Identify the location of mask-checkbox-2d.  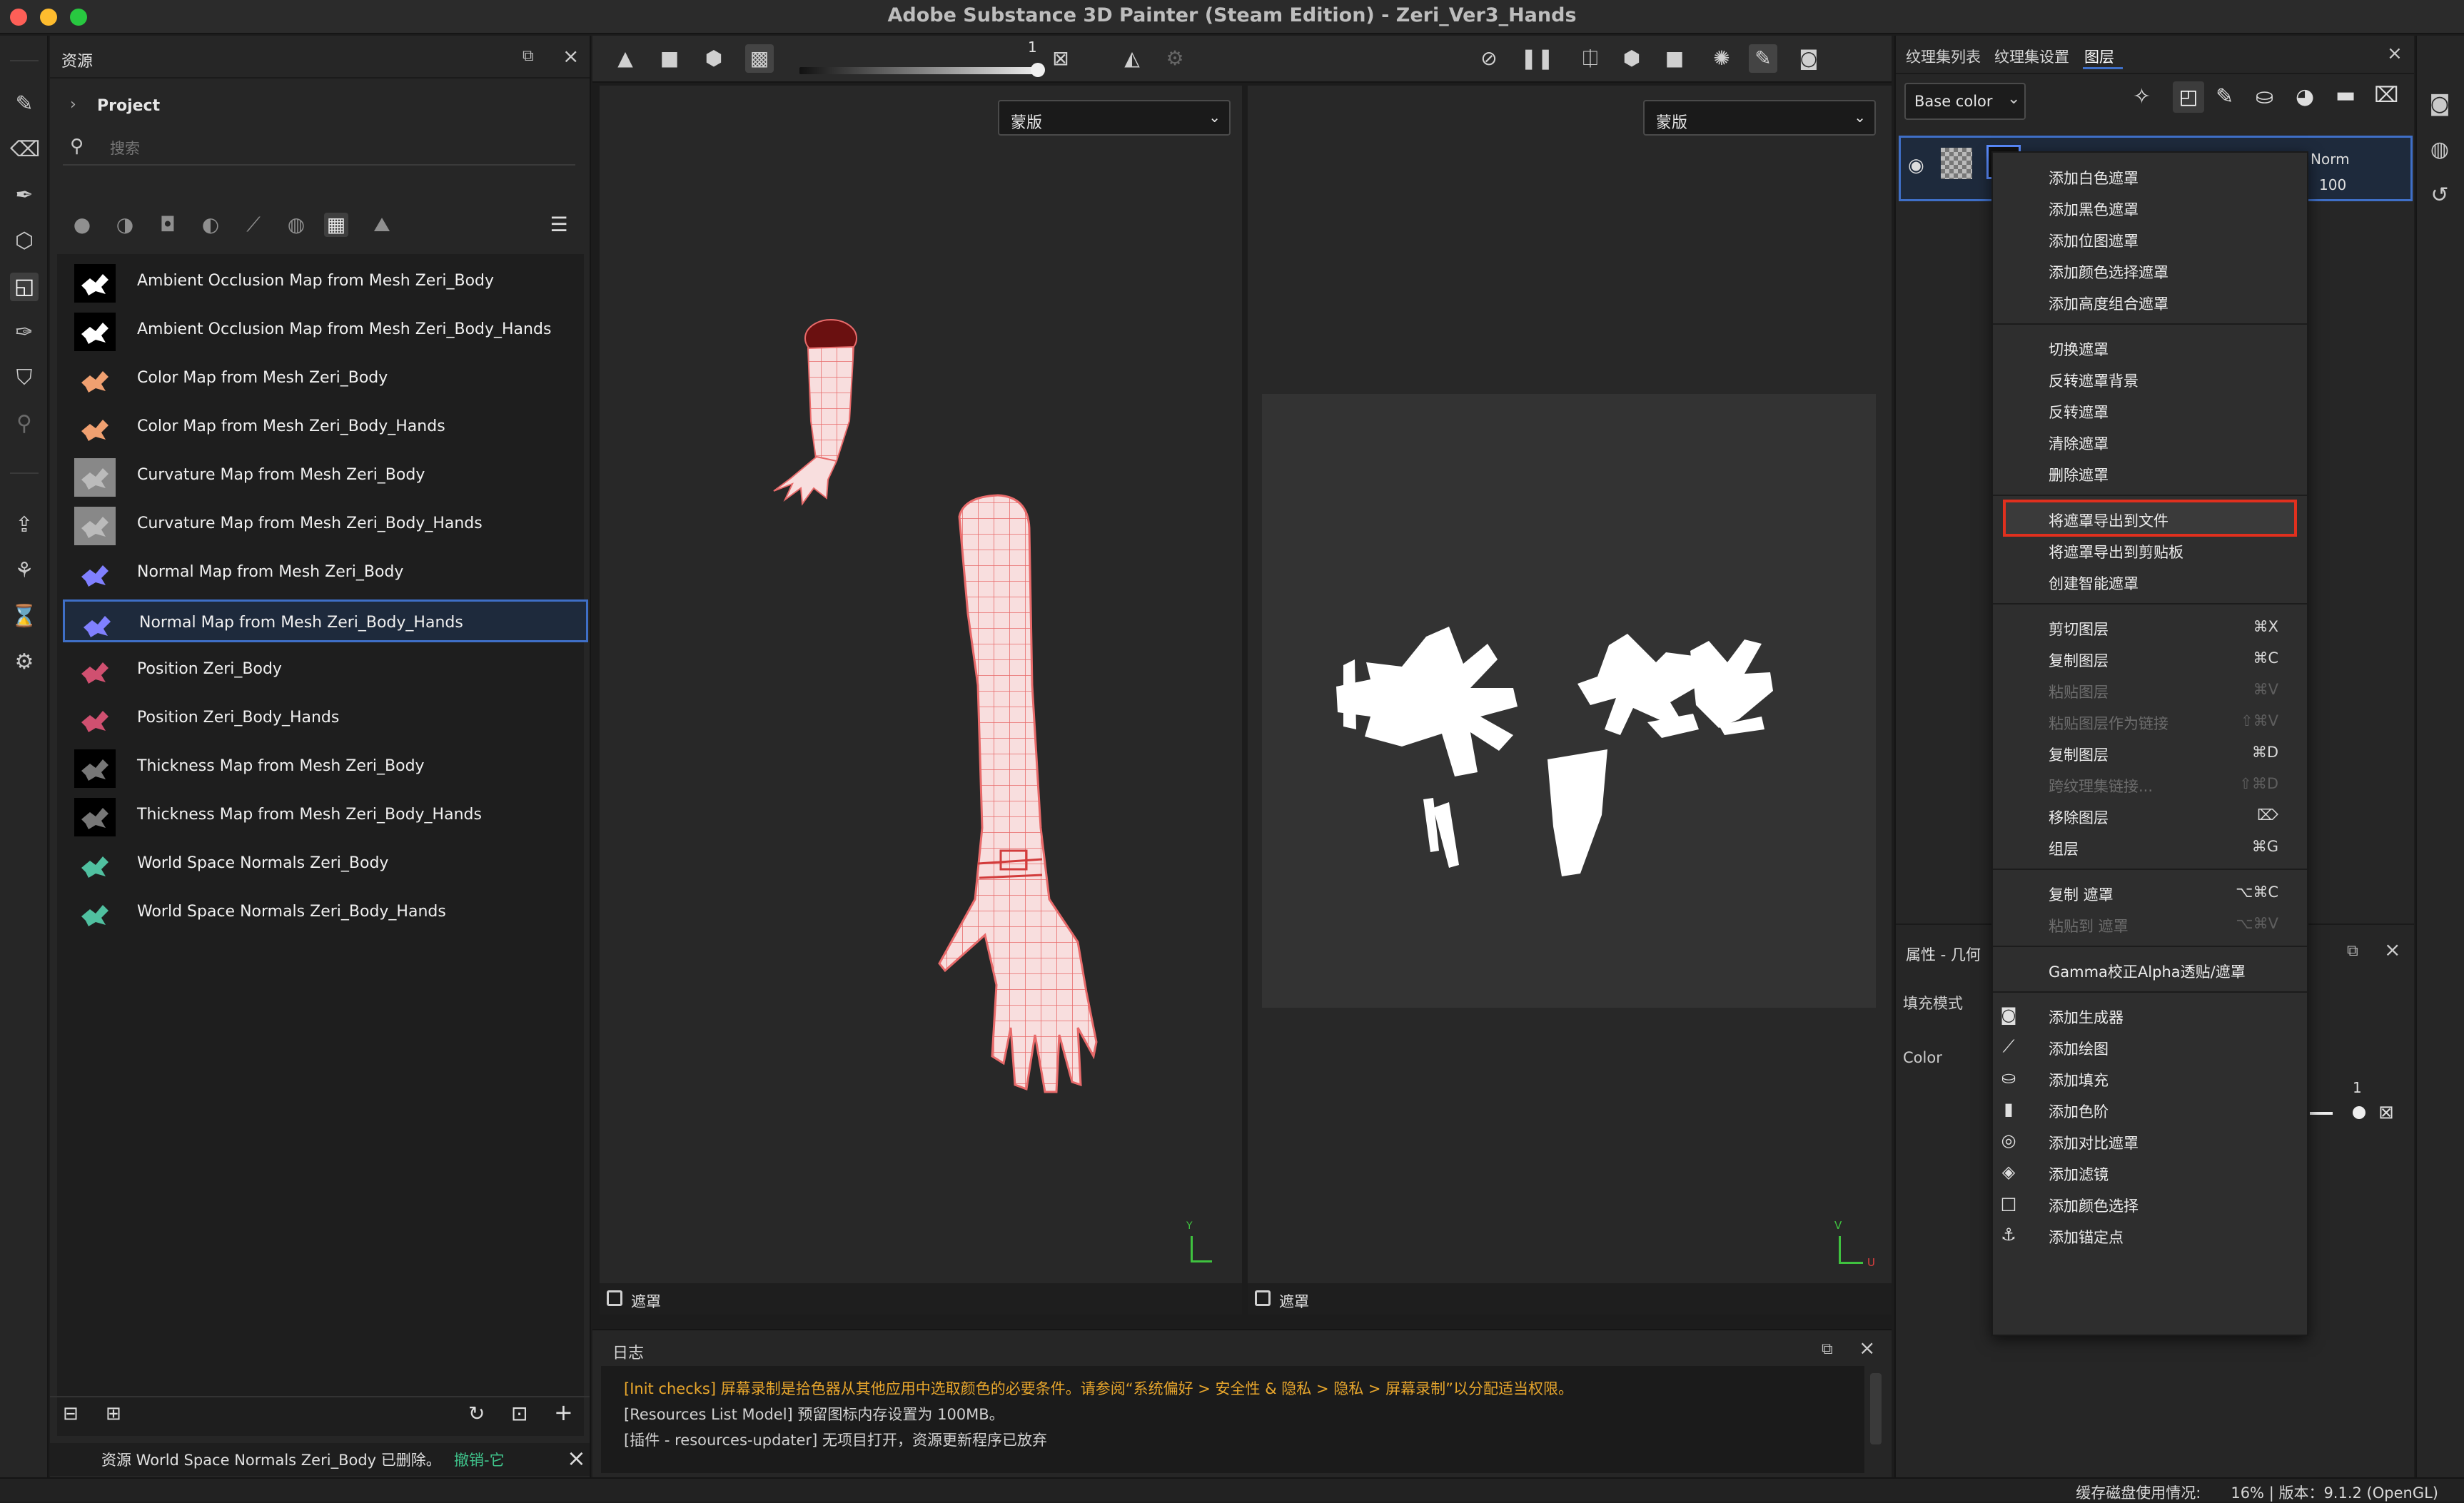
(1263, 1298).